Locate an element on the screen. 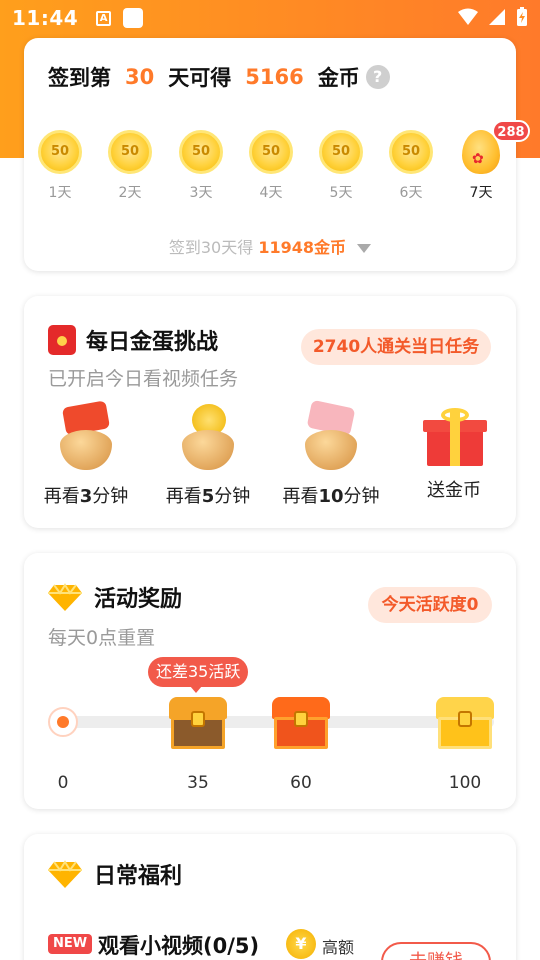  task-label: 再看3分钟 is located at coordinates (86, 496).